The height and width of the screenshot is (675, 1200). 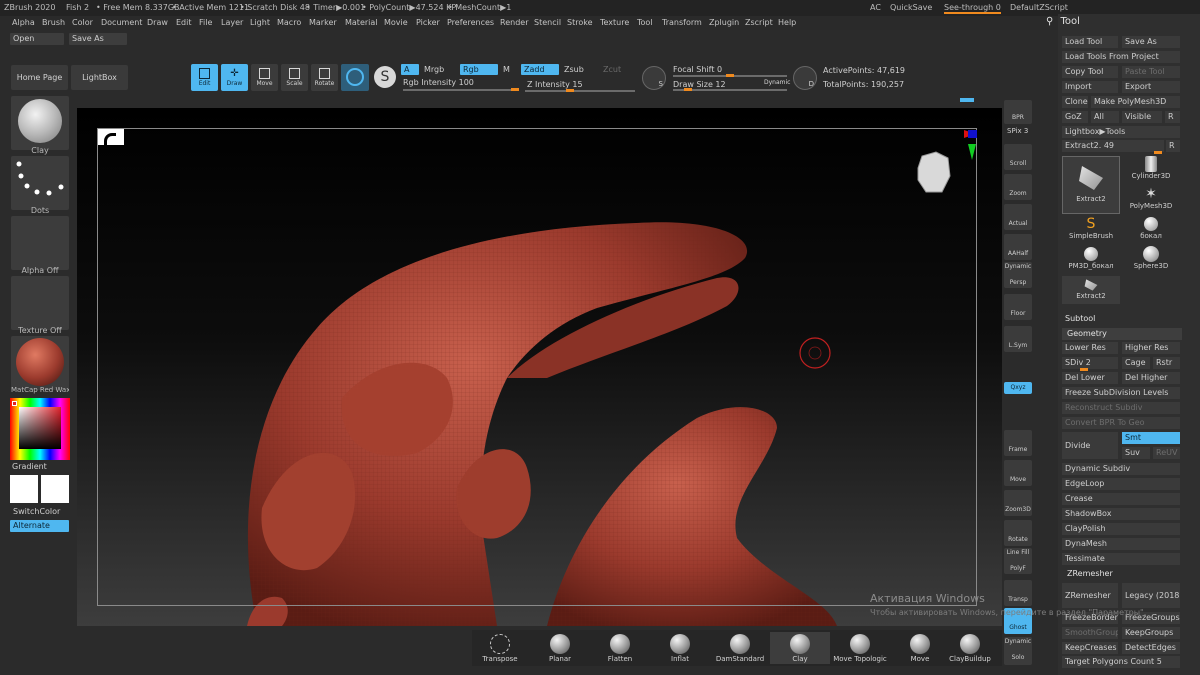 What do you see at coordinates (205, 22) in the screenshot?
I see `menu-file: File` at bounding box center [205, 22].